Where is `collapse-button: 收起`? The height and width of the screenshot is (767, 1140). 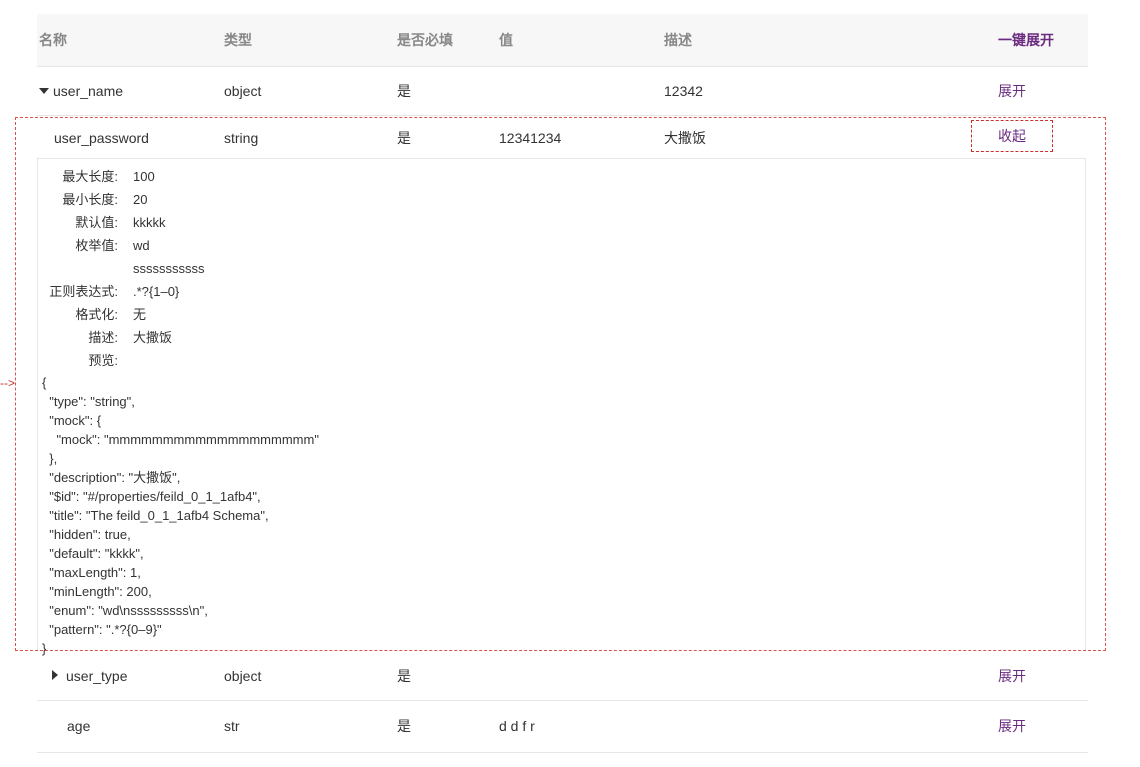
collapse-button: 收起 is located at coordinates (1012, 136).